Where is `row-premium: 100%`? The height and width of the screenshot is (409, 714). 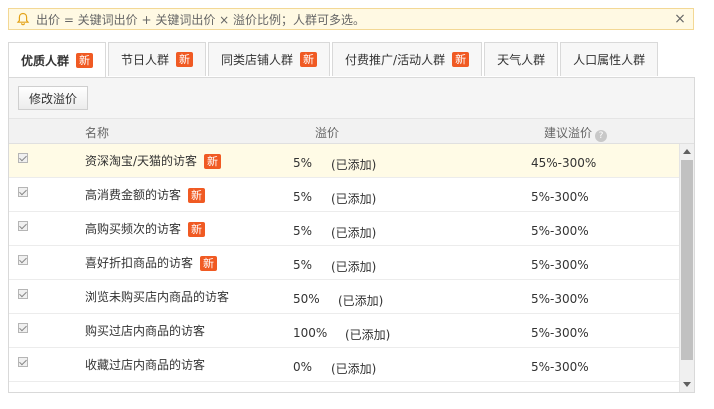 row-premium: 100% is located at coordinates (310, 333).